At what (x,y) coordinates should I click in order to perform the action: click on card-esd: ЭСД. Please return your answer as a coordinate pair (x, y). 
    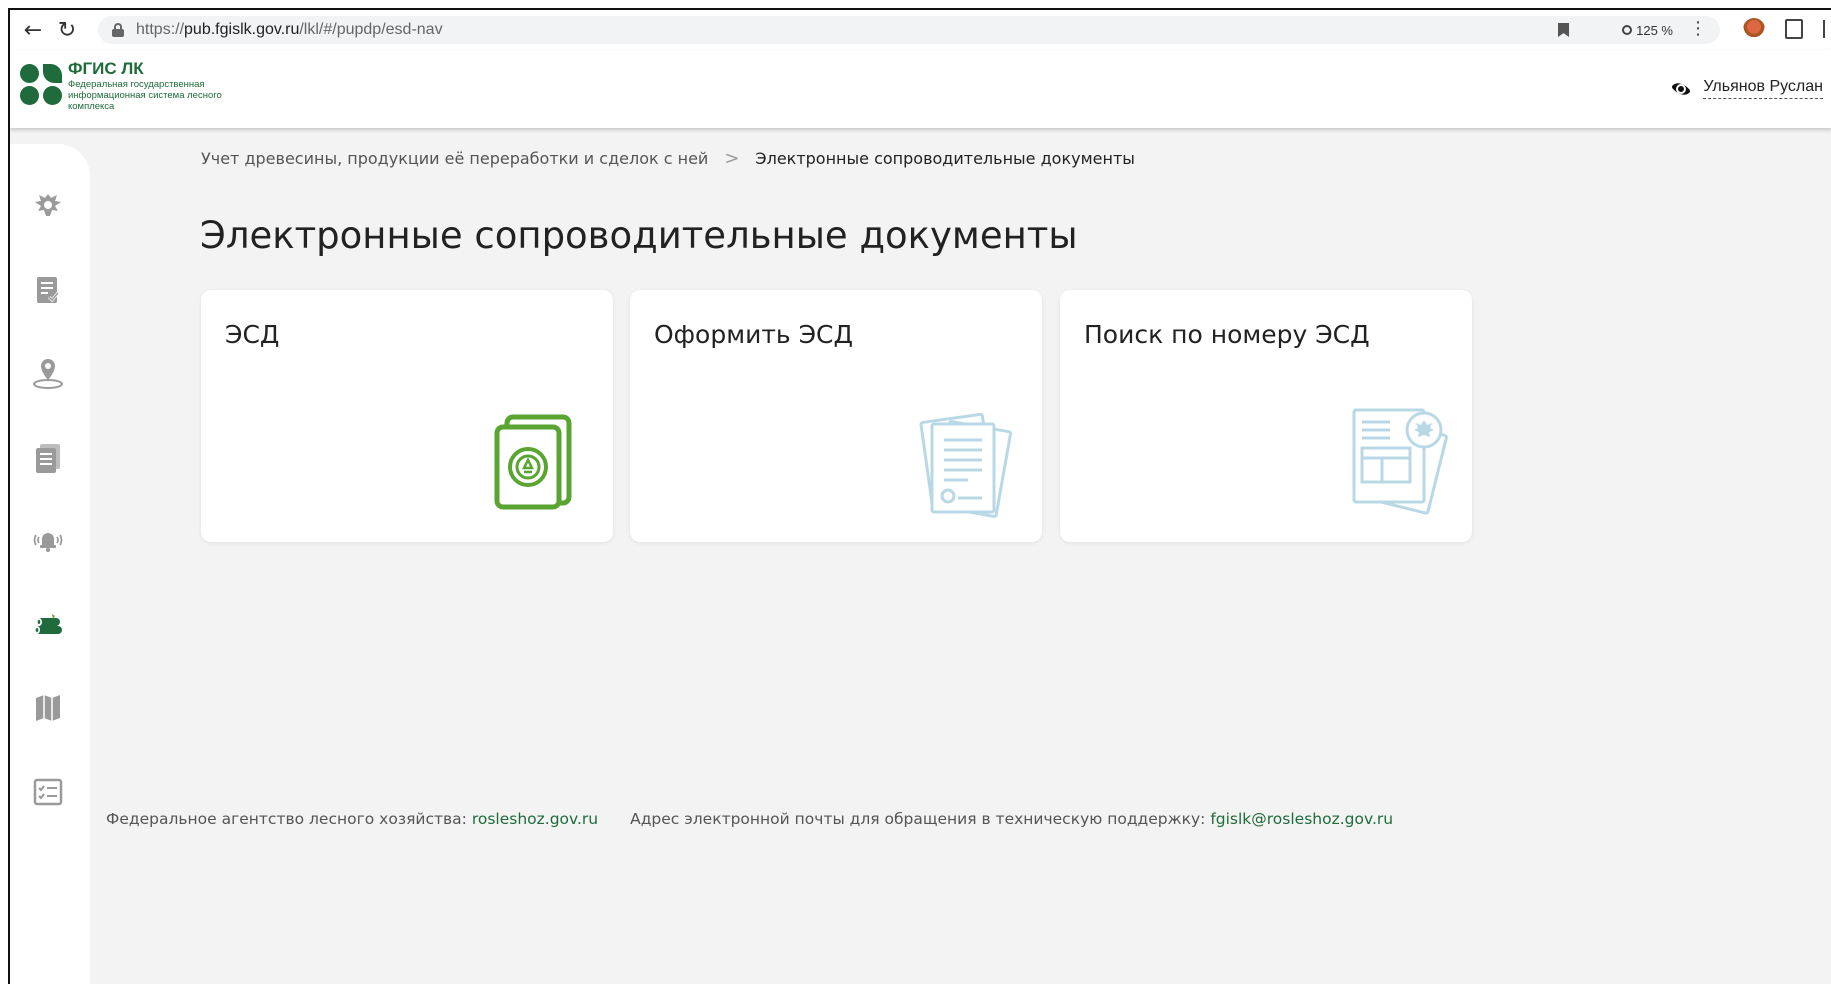
    Looking at the image, I should click on (407, 416).